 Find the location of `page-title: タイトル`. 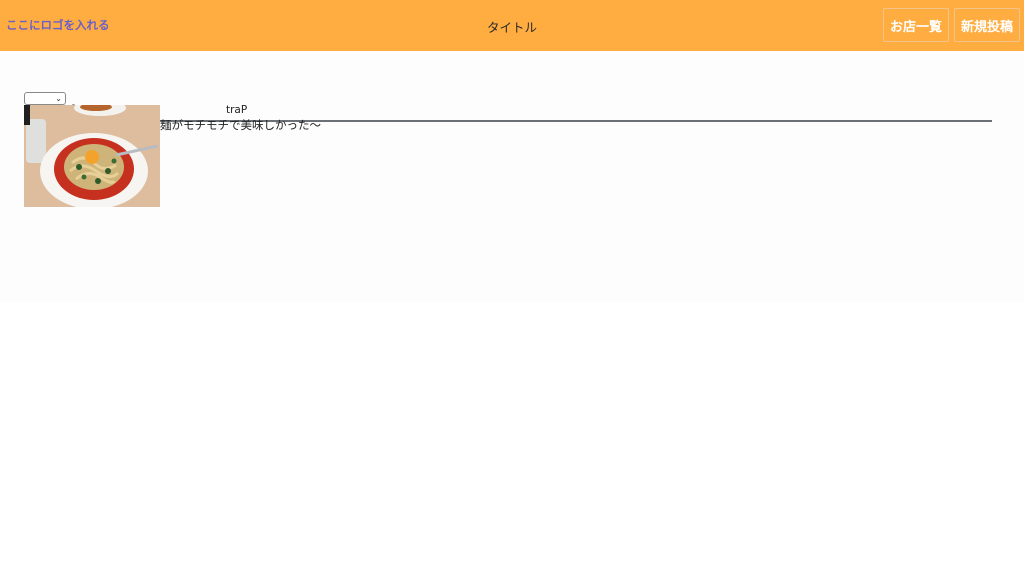

page-title: タイトル is located at coordinates (511, 27).